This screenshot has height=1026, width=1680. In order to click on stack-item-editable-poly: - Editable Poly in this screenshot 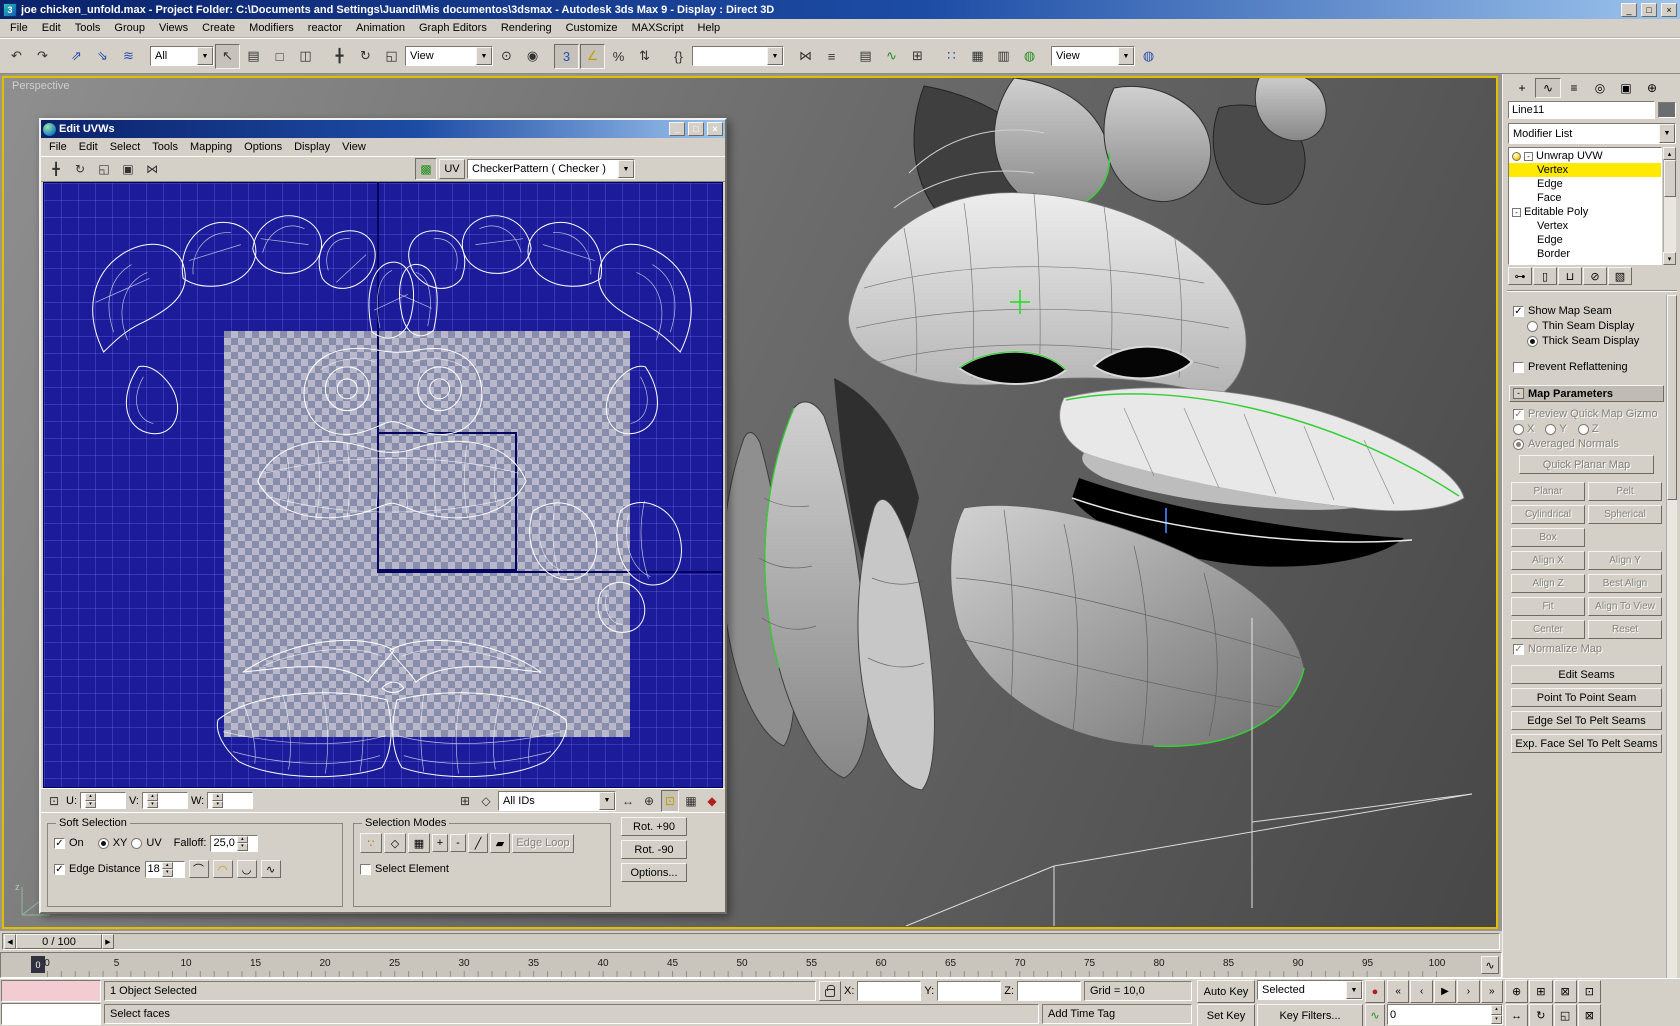, I will do `click(1585, 212)`.